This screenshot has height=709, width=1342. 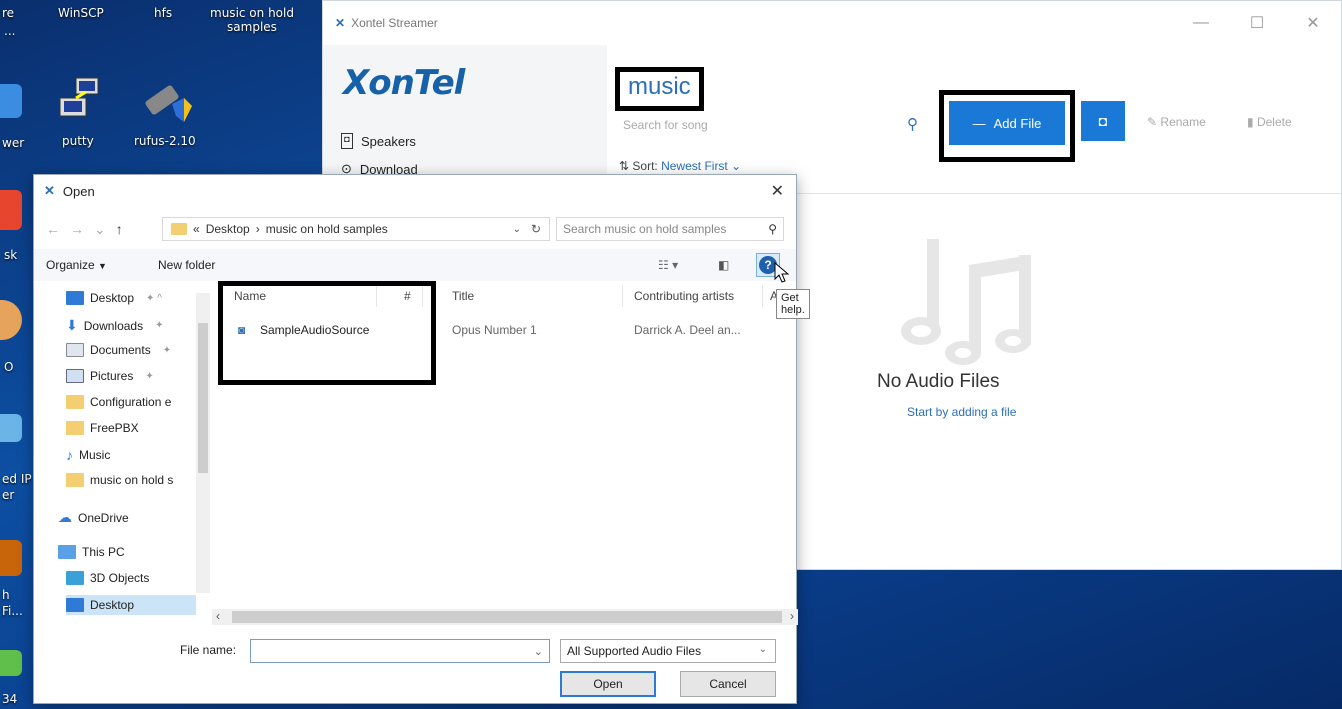 What do you see at coordinates (463, 296) in the screenshot?
I see `column-title: Title` at bounding box center [463, 296].